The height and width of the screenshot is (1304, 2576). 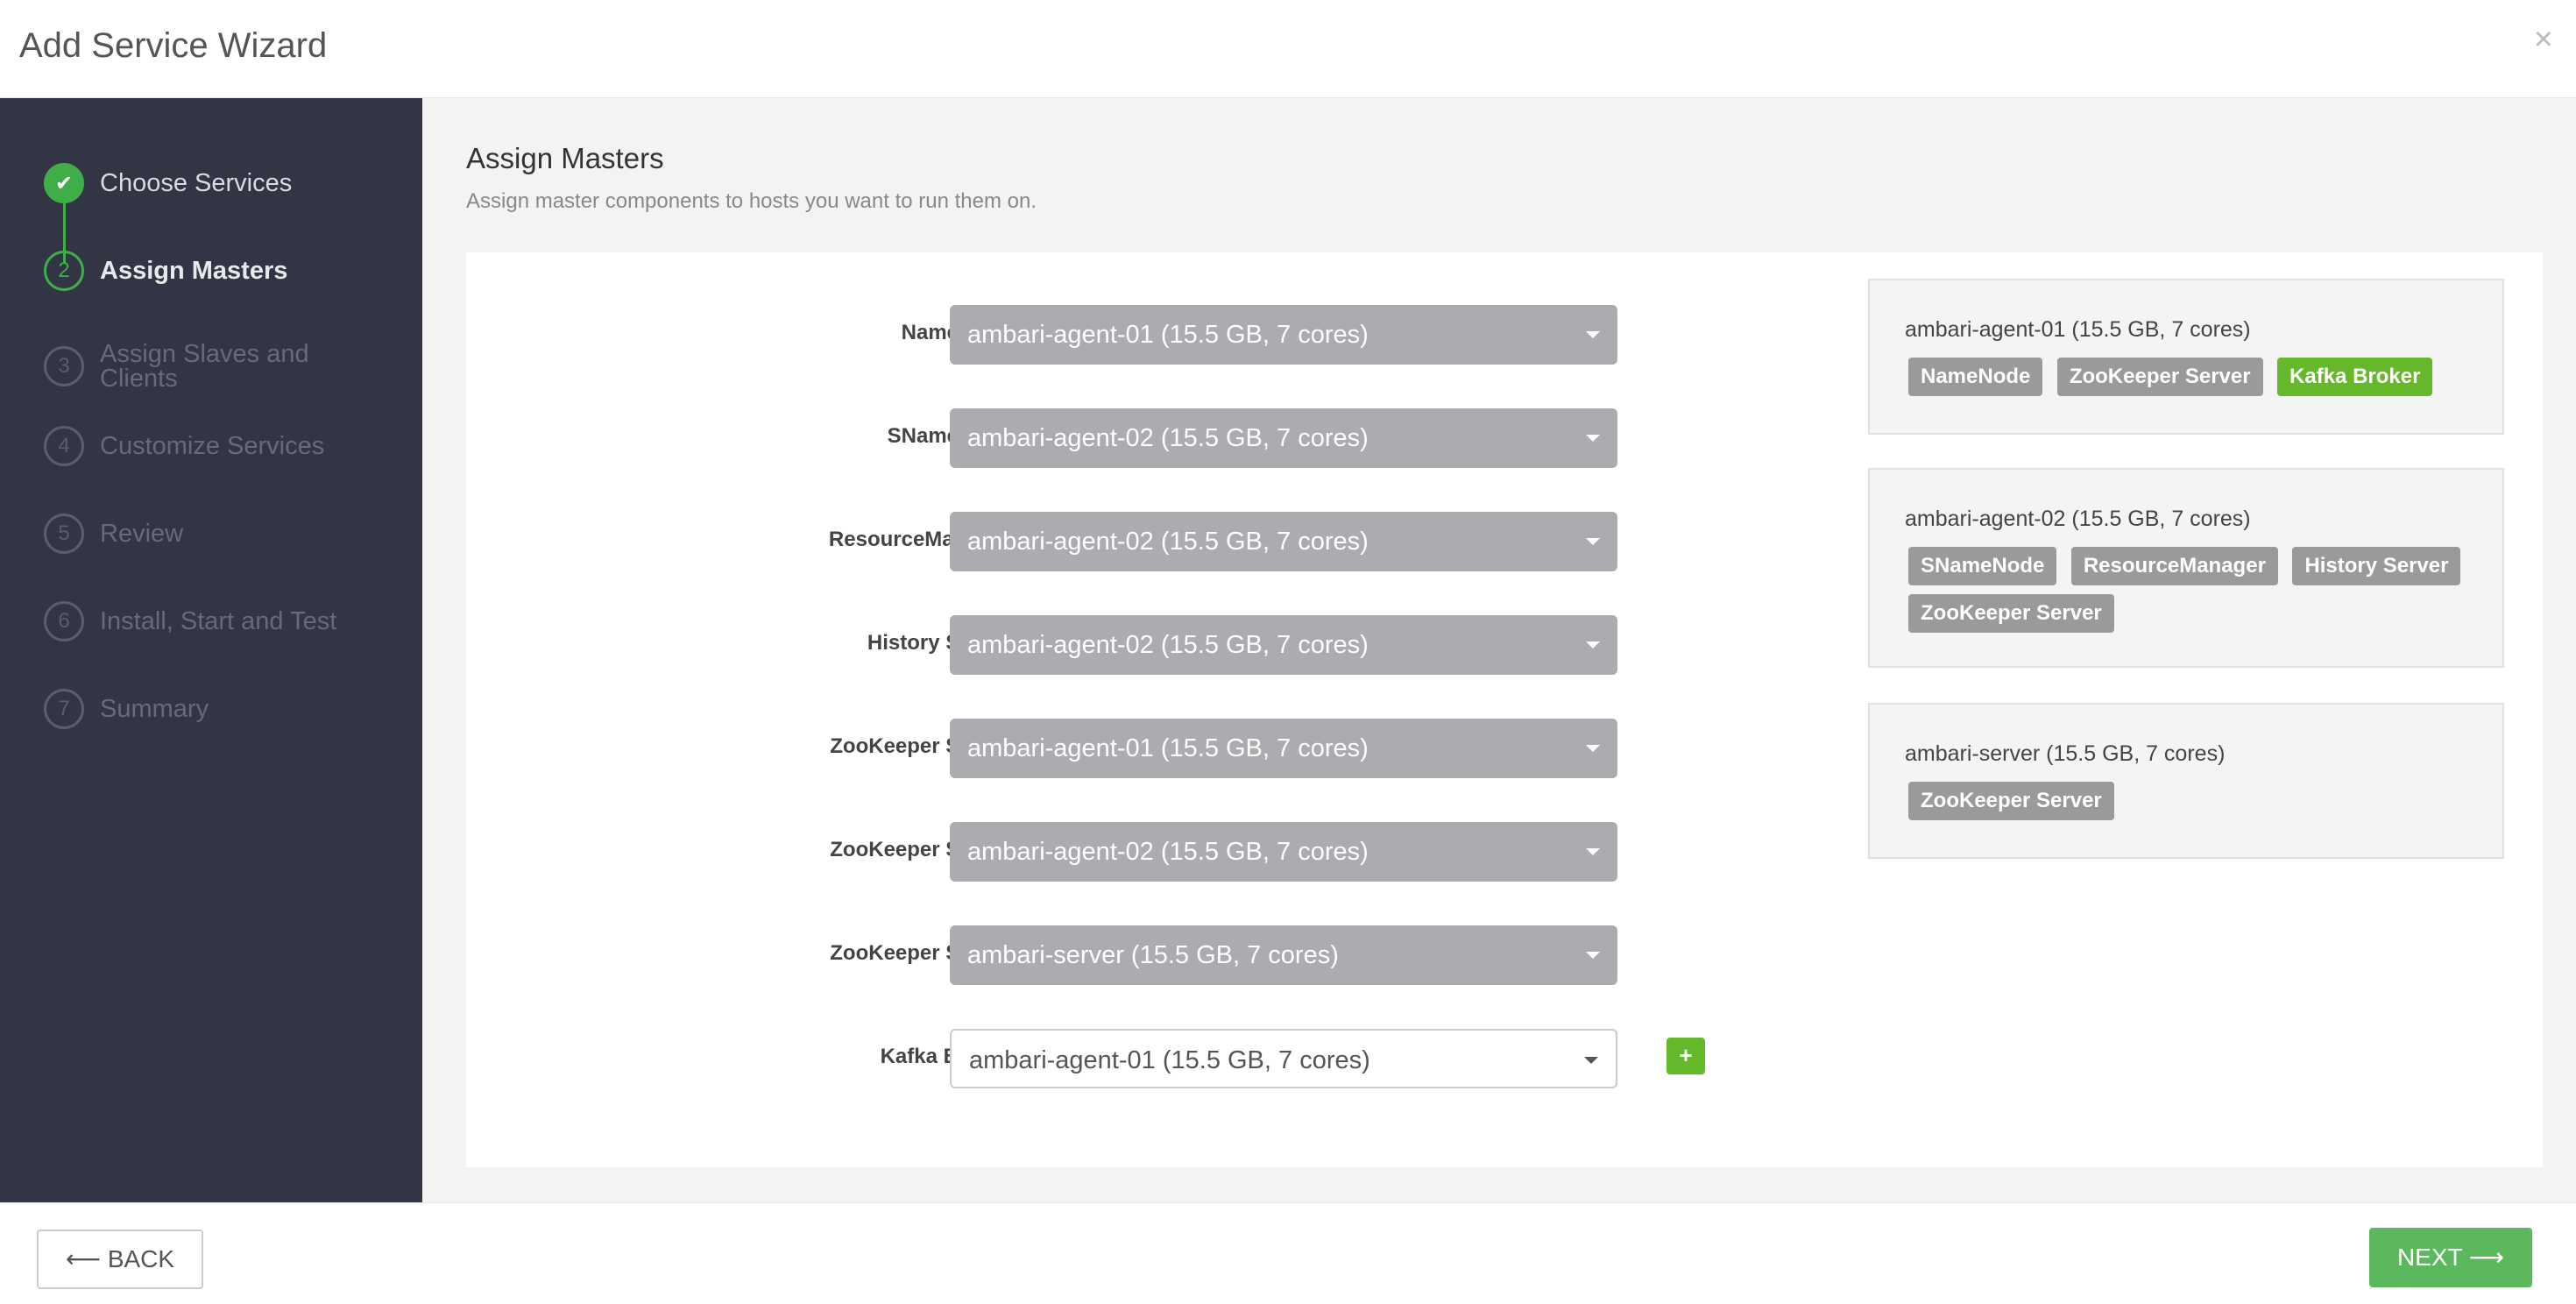 What do you see at coordinates (204, 366) in the screenshot?
I see `step-label: Assign Slaves and Clients` at bounding box center [204, 366].